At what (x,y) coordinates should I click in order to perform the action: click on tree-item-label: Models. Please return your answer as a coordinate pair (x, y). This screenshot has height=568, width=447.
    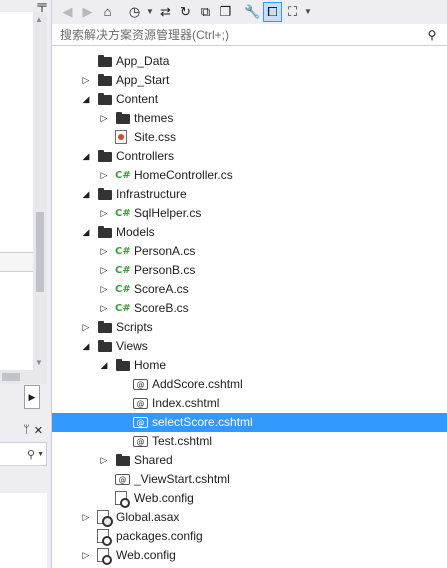
    Looking at the image, I should click on (135, 232).